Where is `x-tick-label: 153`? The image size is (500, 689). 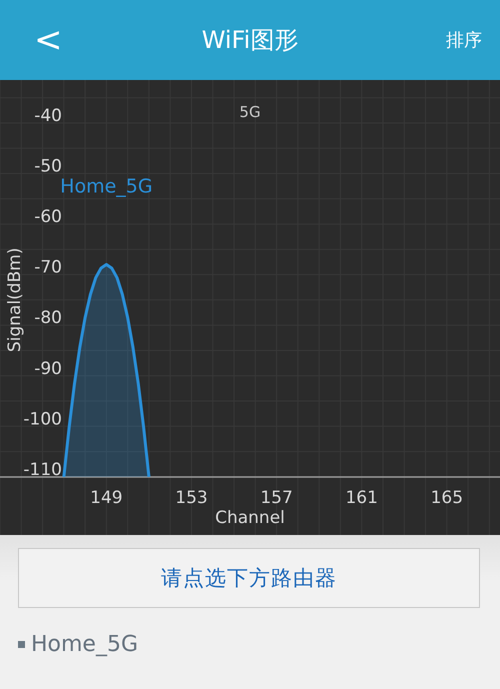
x-tick-label: 153 is located at coordinates (191, 498).